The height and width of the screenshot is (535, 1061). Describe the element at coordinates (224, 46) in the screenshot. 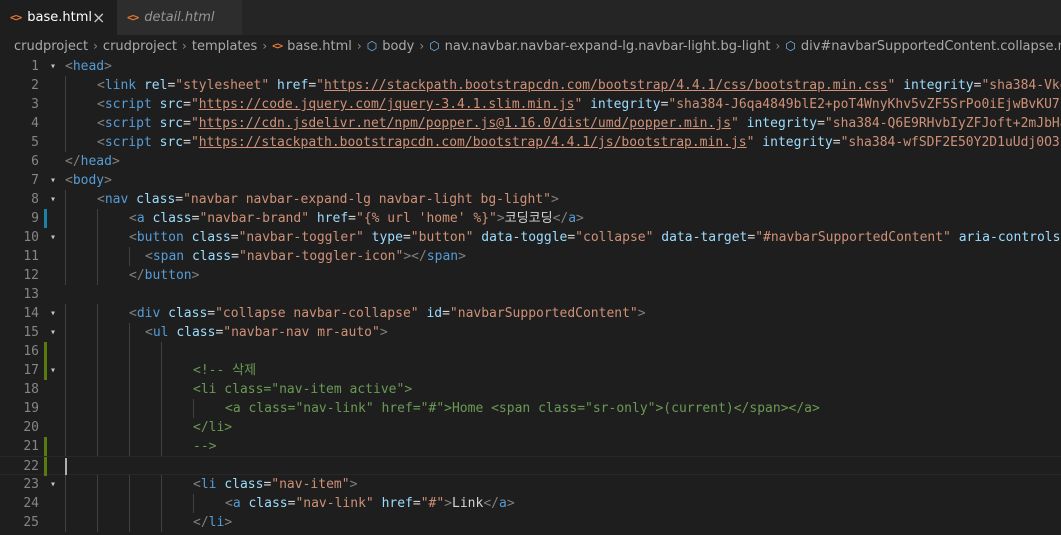

I see `breadcrumb-item-templates: templates` at that location.